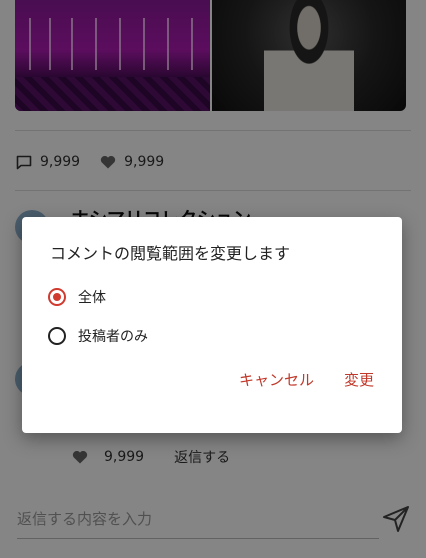 Image resolution: width=426 pixels, height=558 pixels. What do you see at coordinates (276, 379) in the screenshot?
I see `cancel-button: キャンセル` at bounding box center [276, 379].